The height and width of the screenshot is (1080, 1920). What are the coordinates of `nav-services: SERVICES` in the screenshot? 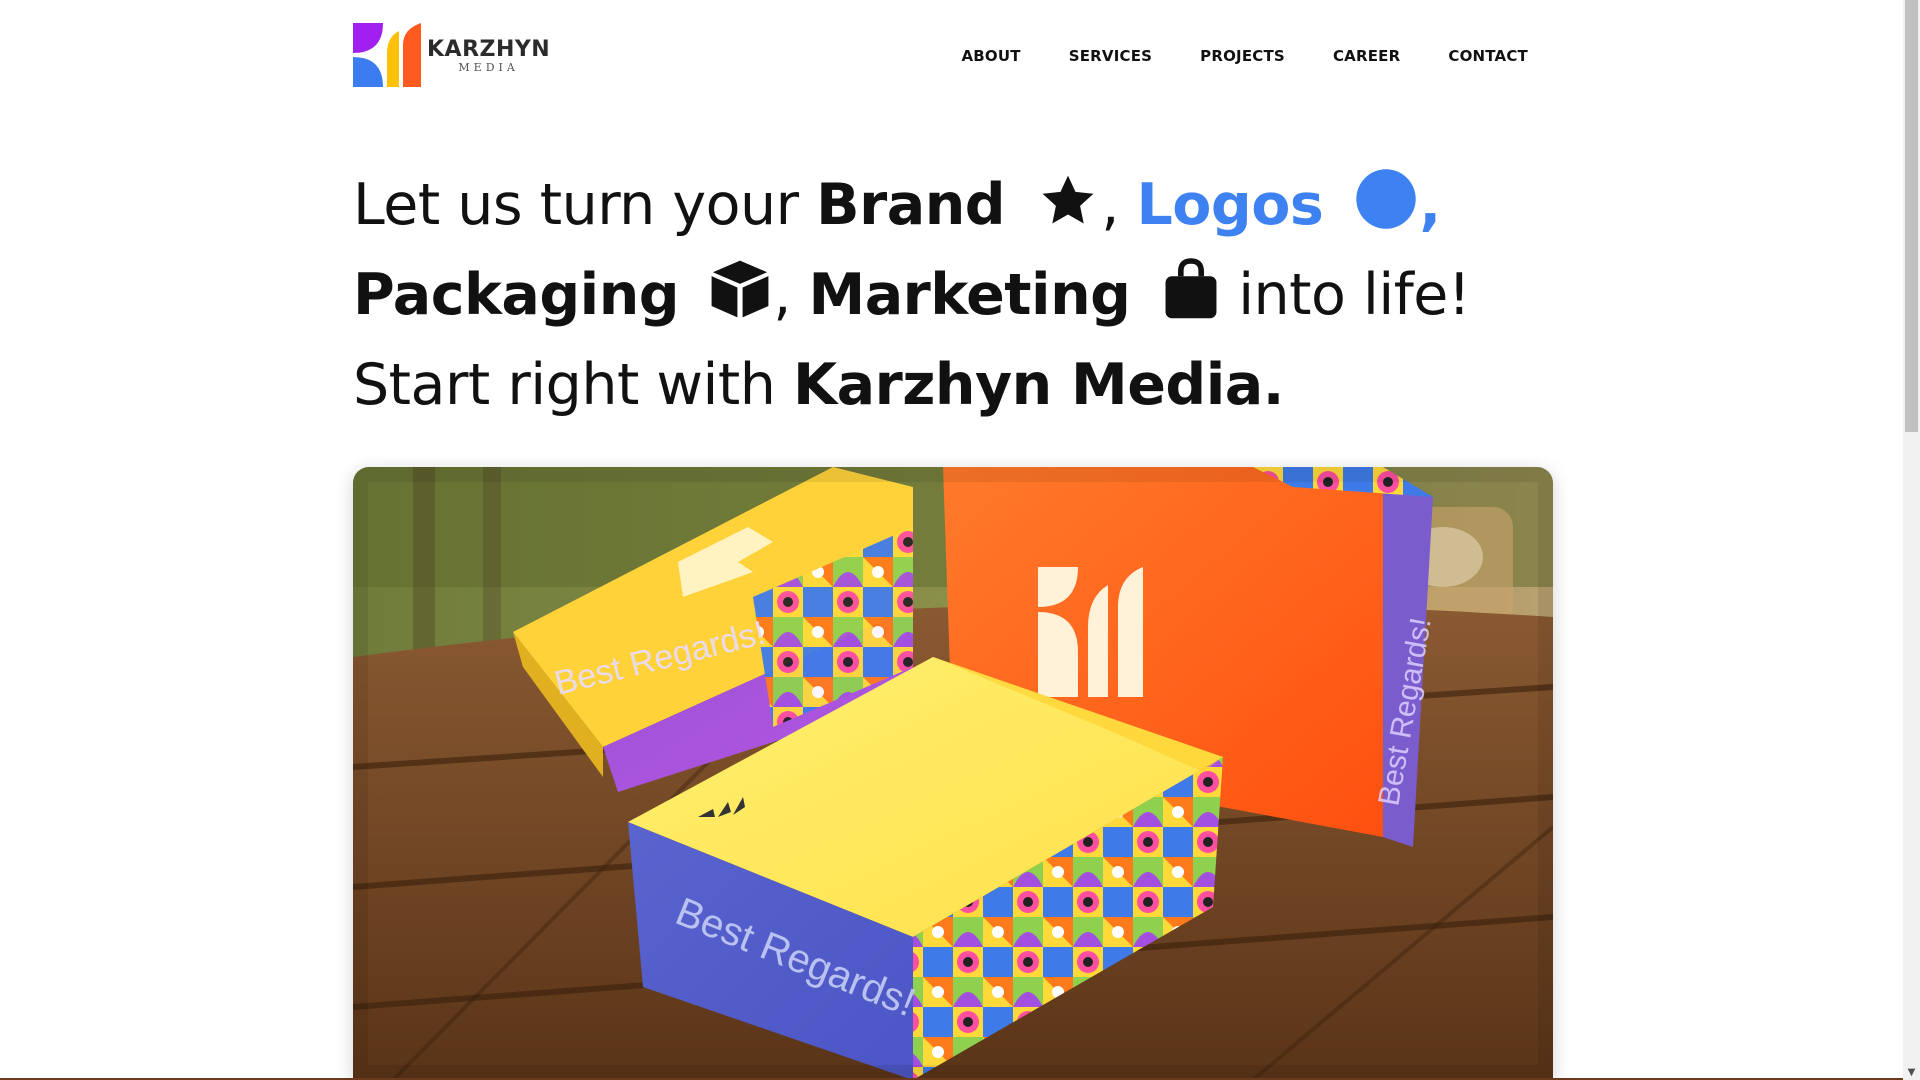 It's located at (1110, 56).